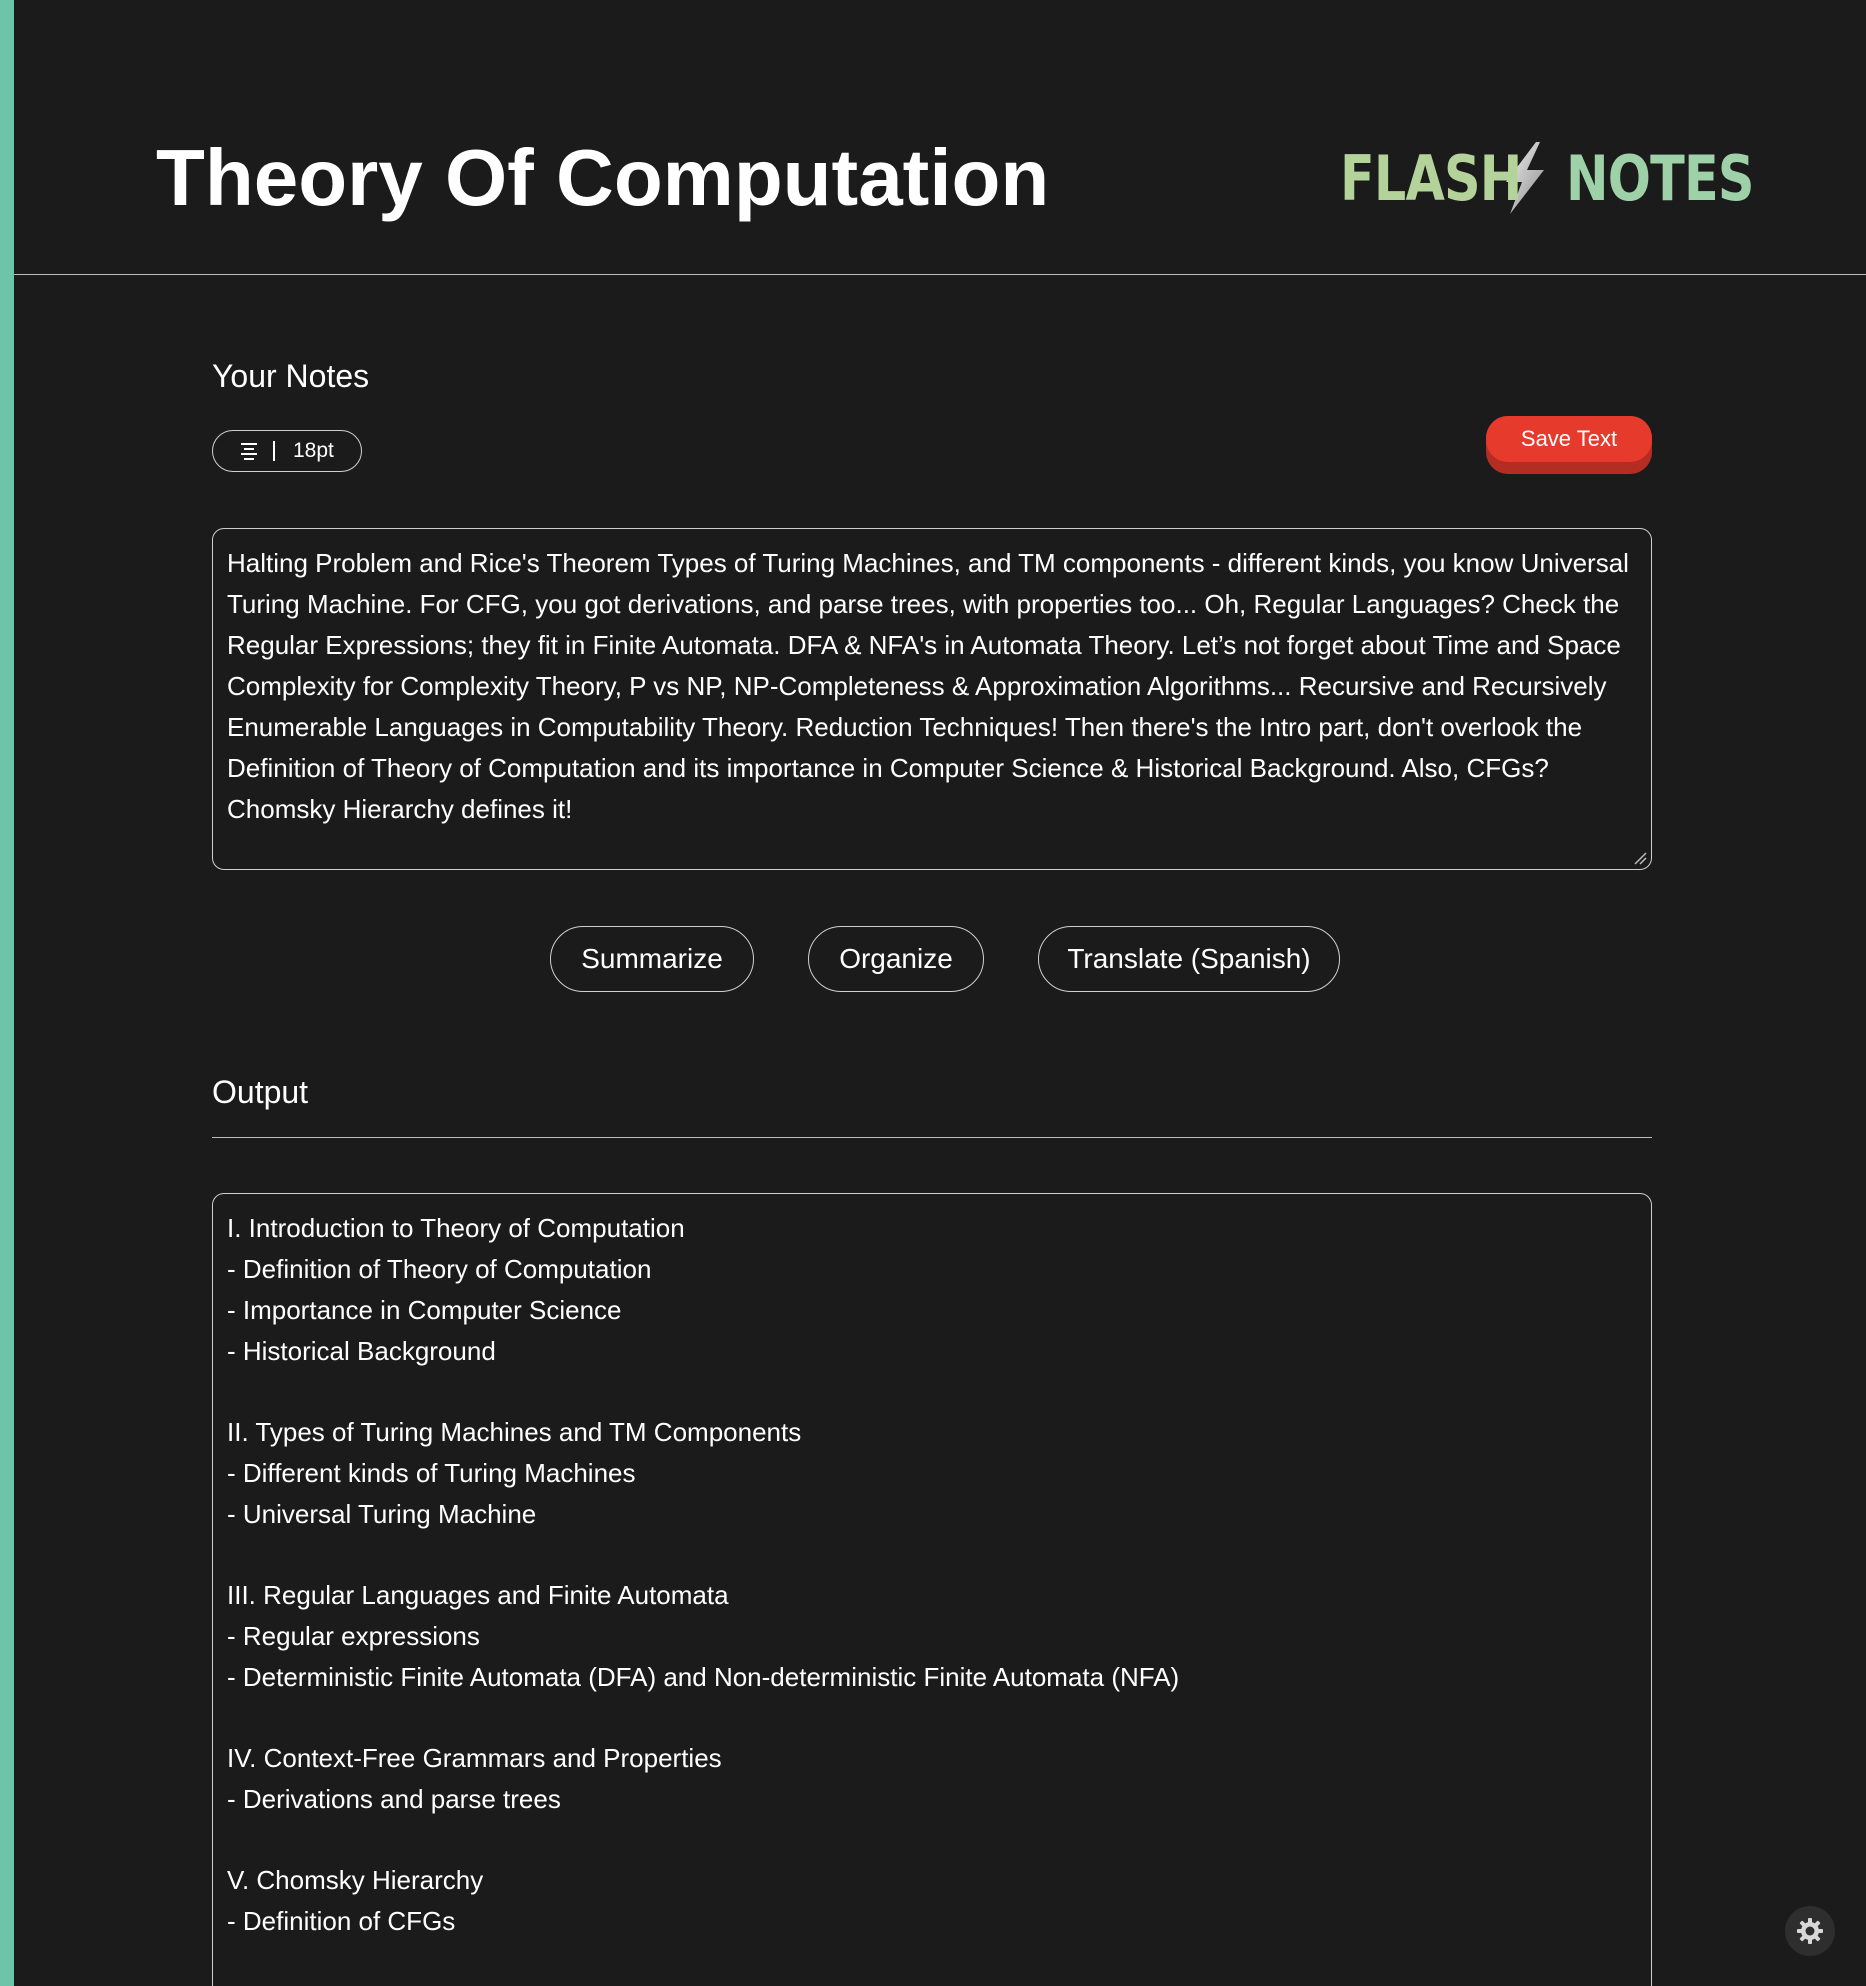 The image size is (1866, 1986). I want to click on output-item: - Historical Background, so click(361, 1351).